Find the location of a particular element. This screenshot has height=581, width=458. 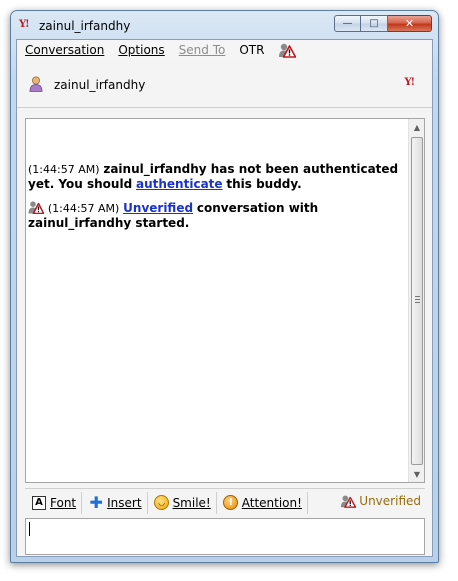

maximize-button: □ is located at coordinates (374, 23).